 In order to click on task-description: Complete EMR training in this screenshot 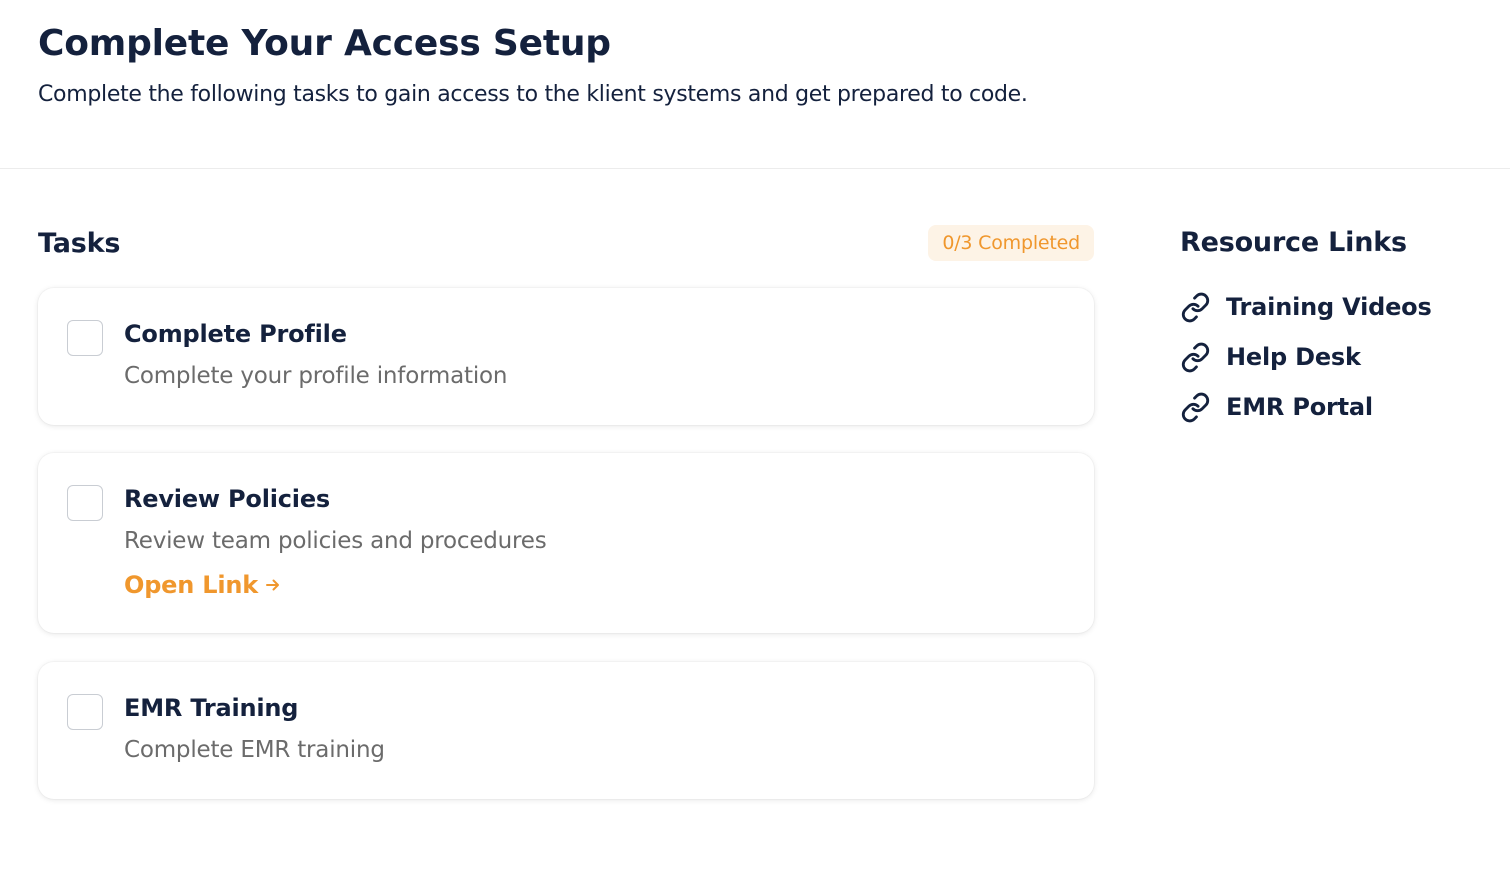, I will do `click(254, 750)`.